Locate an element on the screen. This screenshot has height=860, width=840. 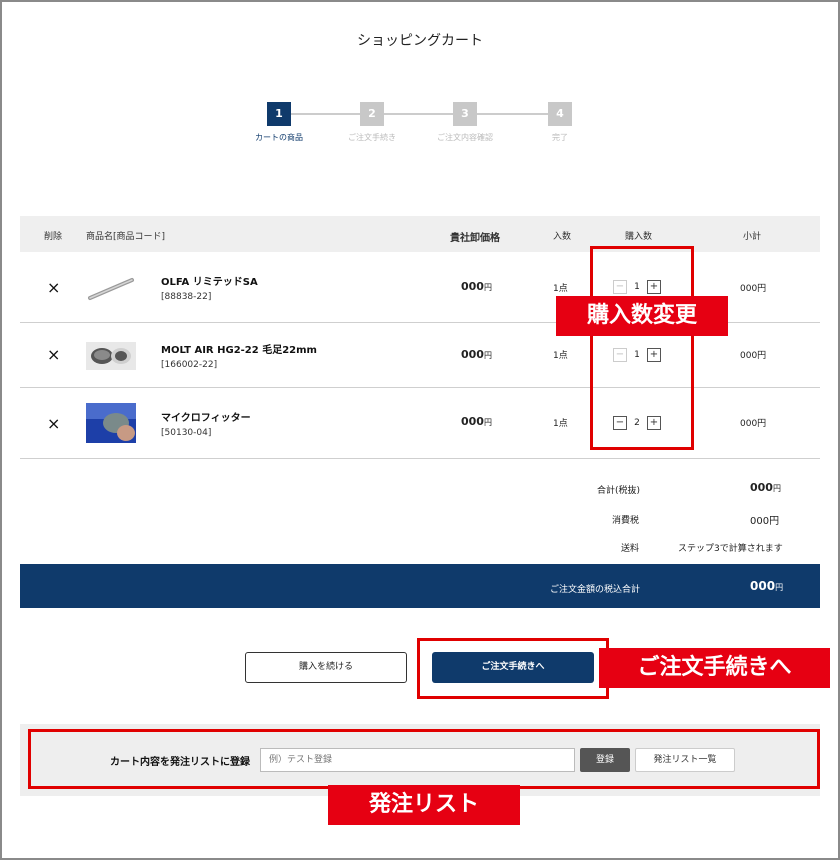
step-label: カートの商品 is located at coordinates (279, 137).